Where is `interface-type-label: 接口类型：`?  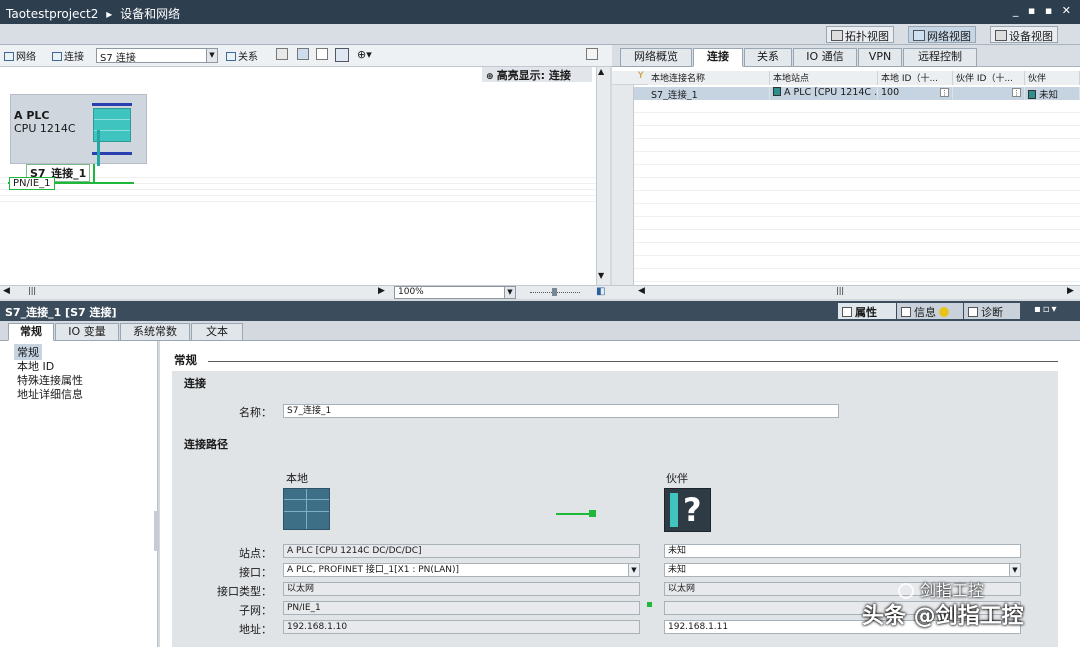 interface-type-label: 接口类型： is located at coordinates (244, 591).